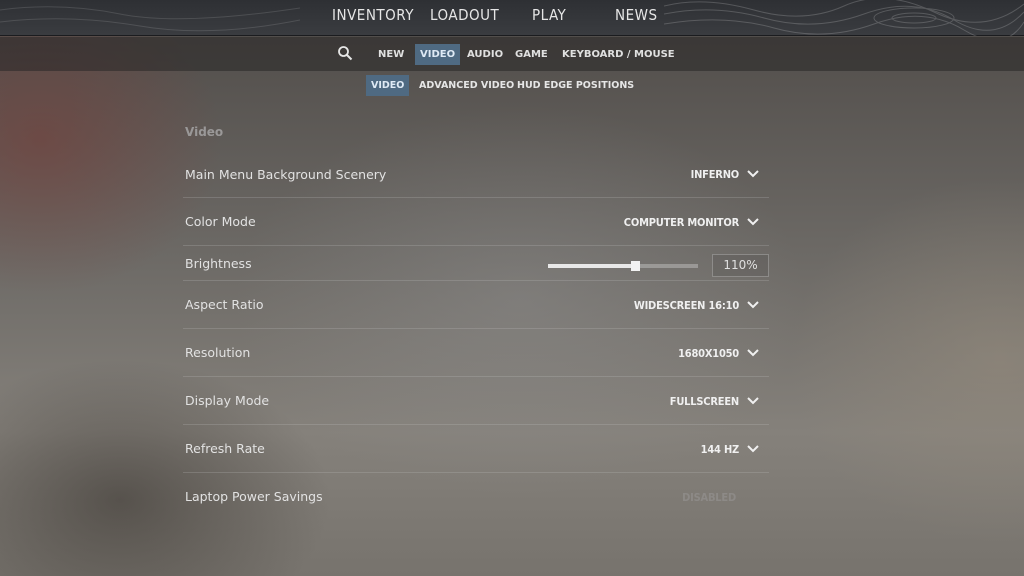 Image resolution: width=1024 pixels, height=576 pixels. Describe the element at coordinates (204, 132) in the screenshot. I see `section-title: Video` at that location.